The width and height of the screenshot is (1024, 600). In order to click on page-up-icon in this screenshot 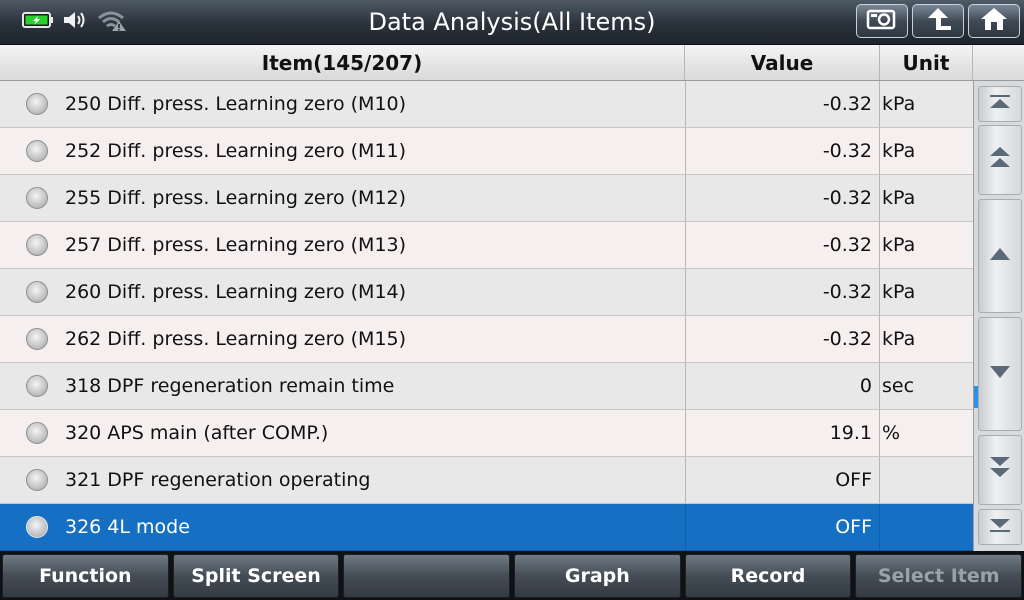, I will do `click(1000, 160)`.